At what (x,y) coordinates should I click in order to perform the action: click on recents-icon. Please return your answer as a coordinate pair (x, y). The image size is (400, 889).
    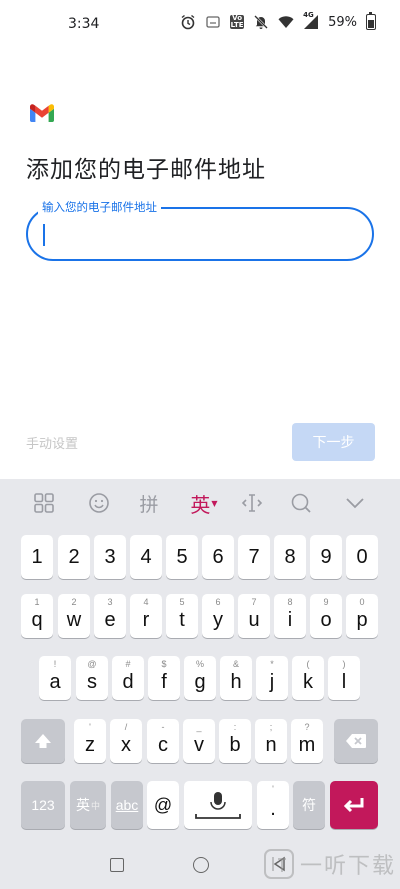
    Looking at the image, I should click on (117, 865).